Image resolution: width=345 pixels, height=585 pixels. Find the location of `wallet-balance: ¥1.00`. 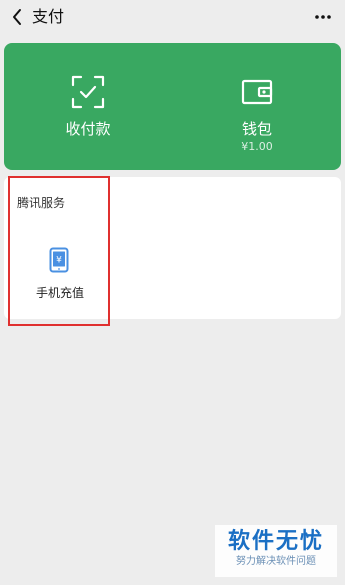

wallet-balance: ¥1.00 is located at coordinates (257, 146).